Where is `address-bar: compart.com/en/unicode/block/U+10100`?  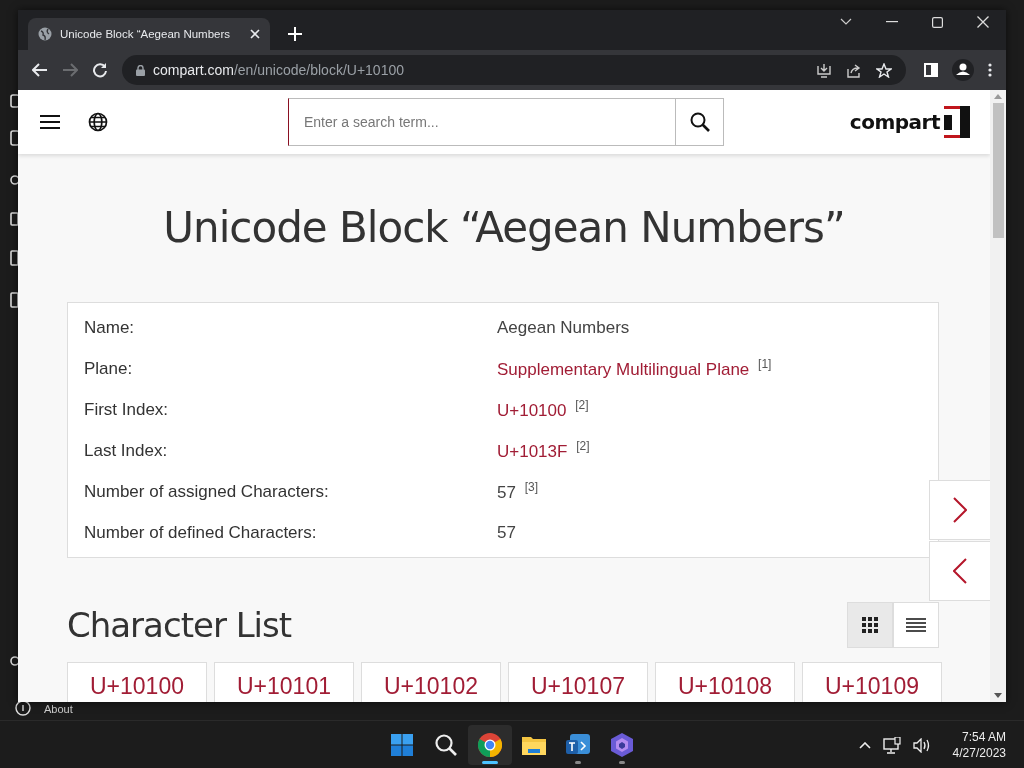 address-bar: compart.com/en/unicode/block/U+10100 is located at coordinates (514, 70).